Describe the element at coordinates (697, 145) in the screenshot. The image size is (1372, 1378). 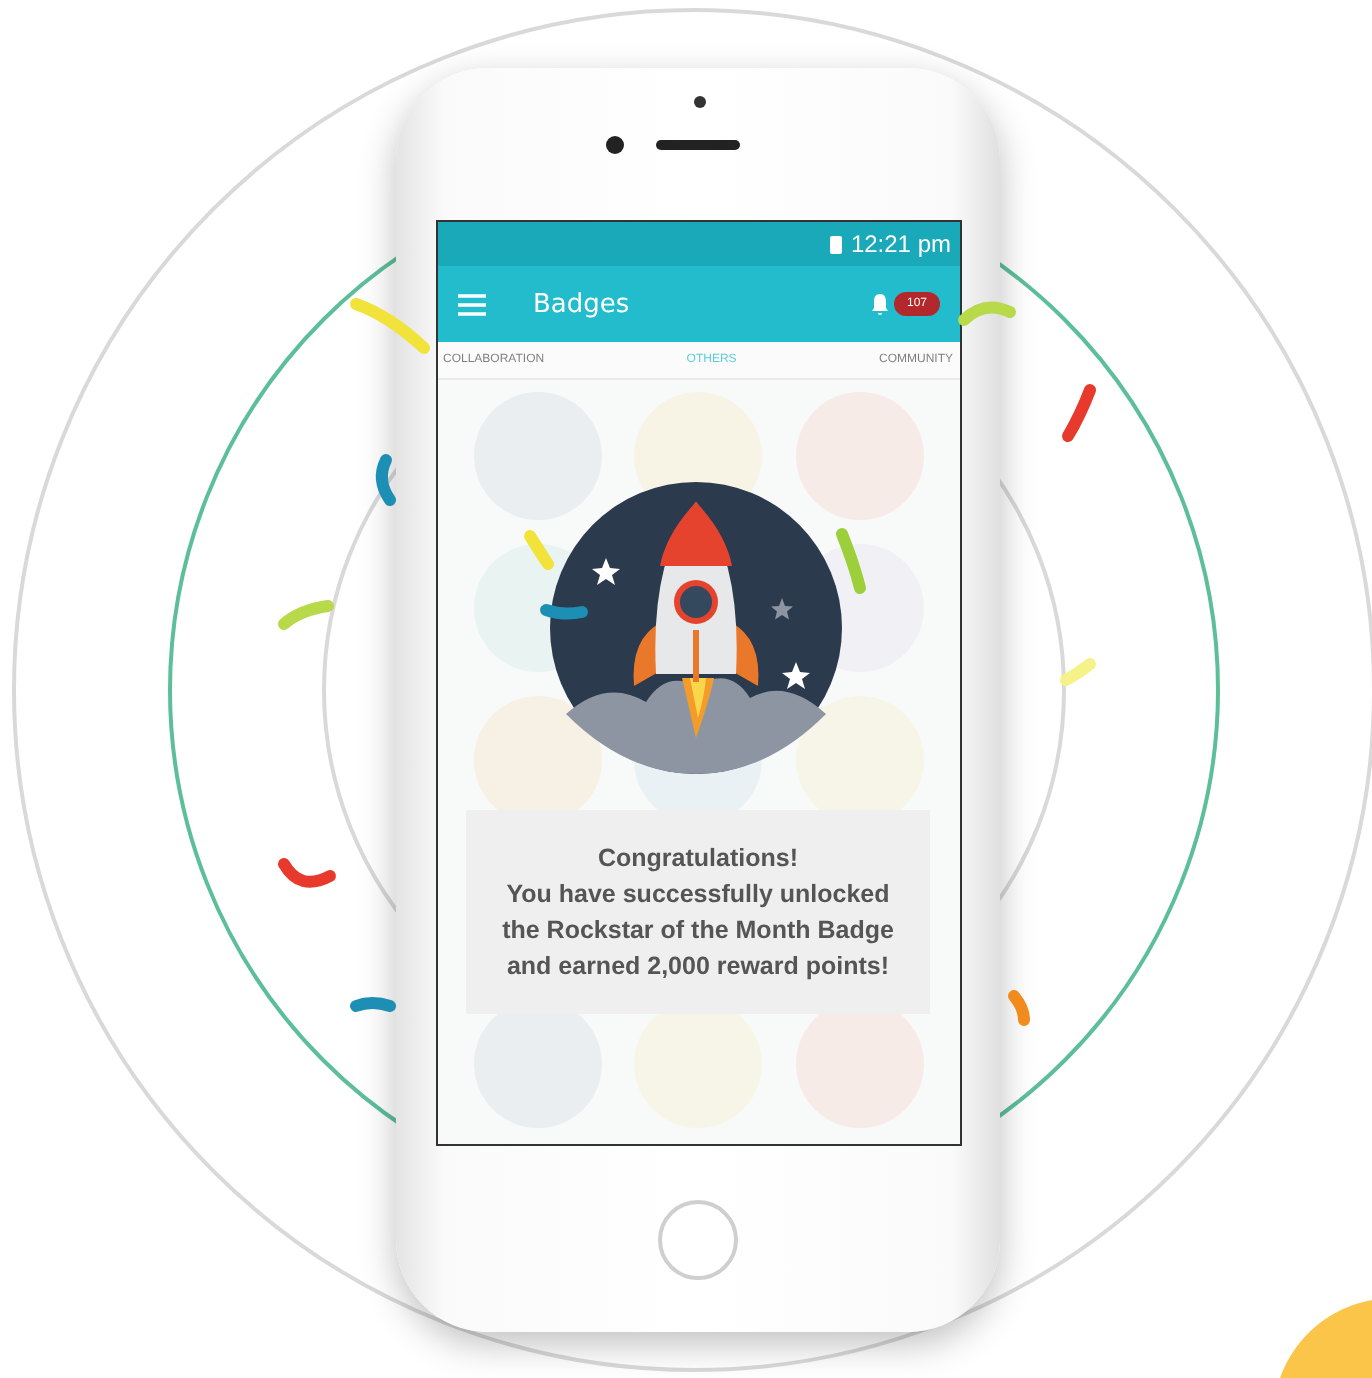
I see `speaker-grille-icon` at that location.